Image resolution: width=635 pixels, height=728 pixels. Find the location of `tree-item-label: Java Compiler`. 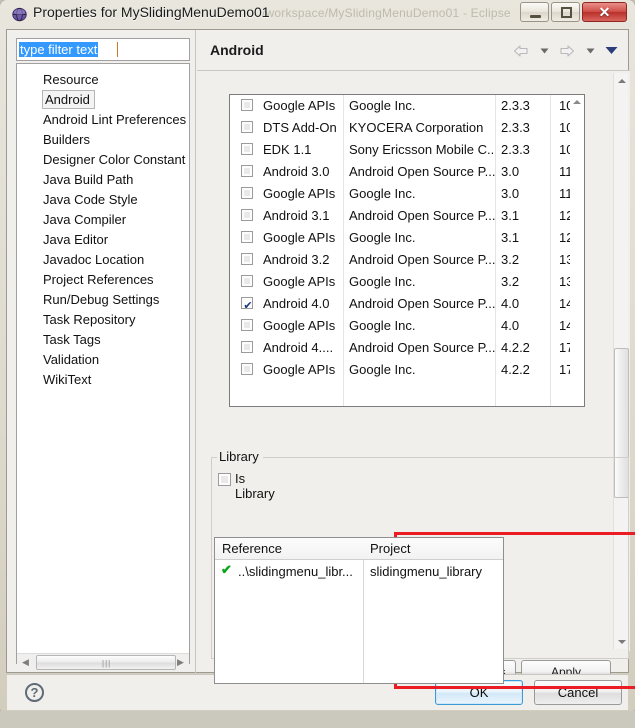

tree-item-label: Java Compiler is located at coordinates (85, 219).